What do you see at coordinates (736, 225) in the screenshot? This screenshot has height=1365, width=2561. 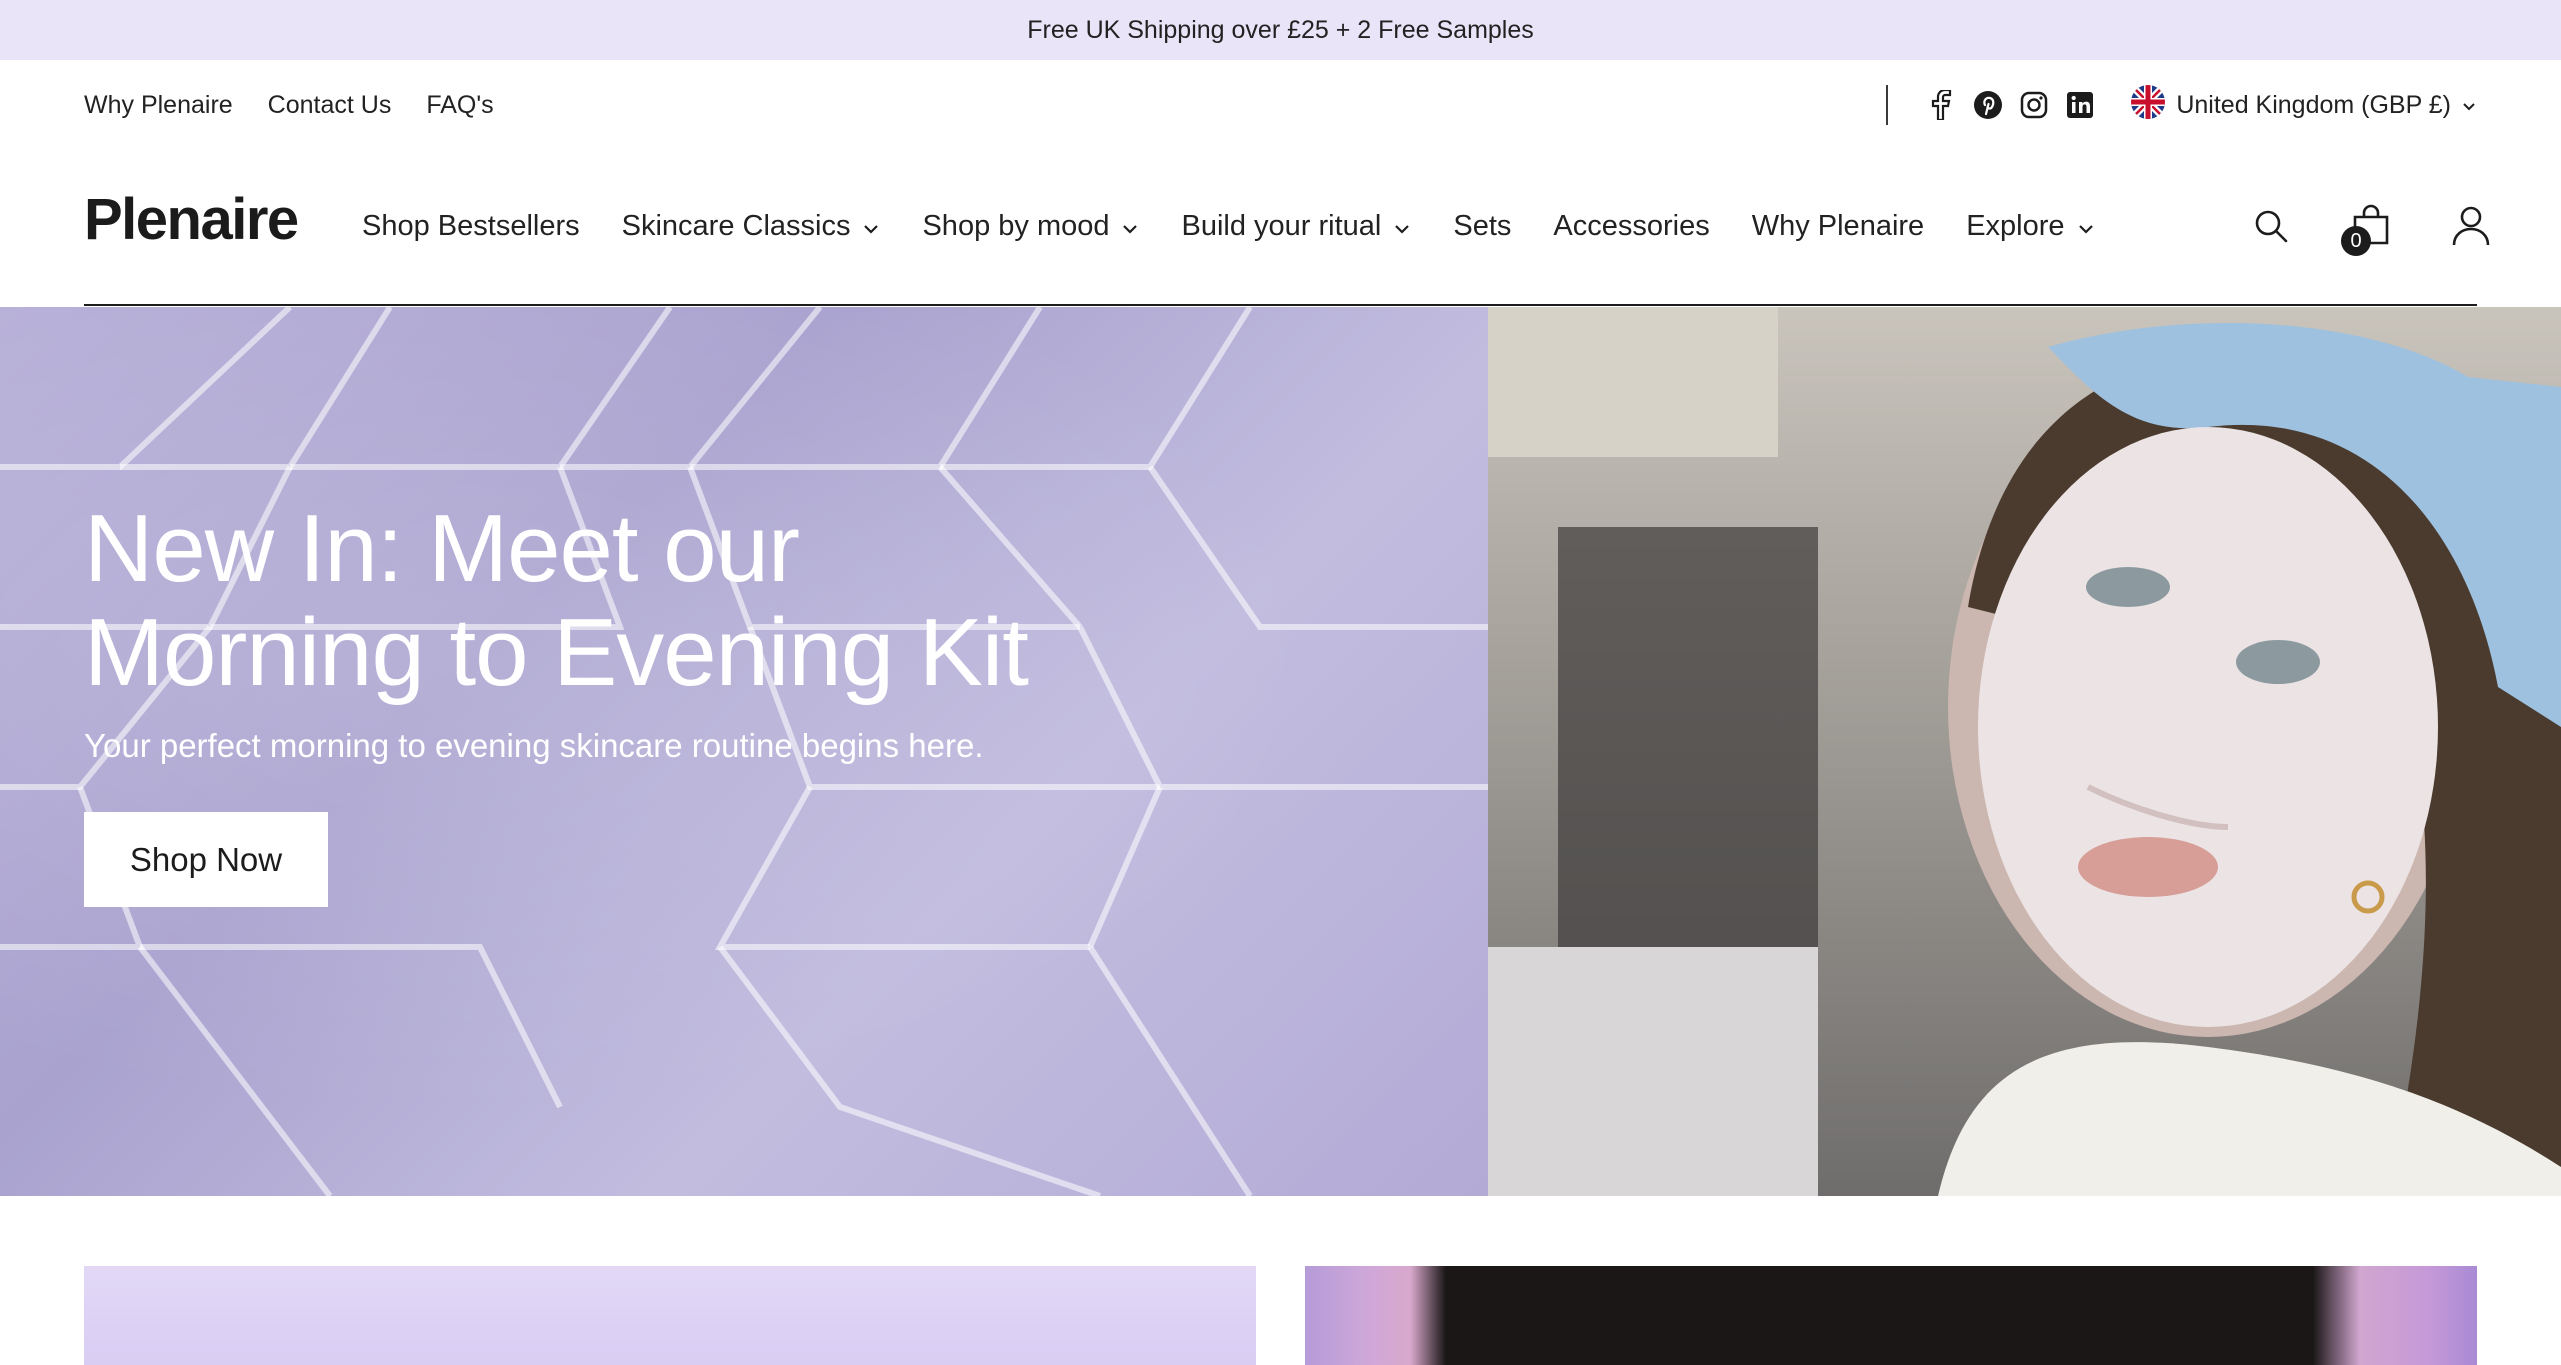 I see `nav-label: Skincare Classics` at bounding box center [736, 225].